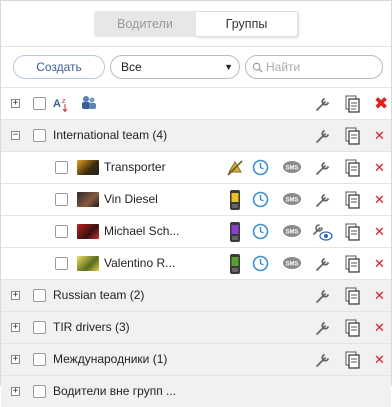 This screenshot has height=407, width=392. What do you see at coordinates (15, 103) in the screenshot?
I see `expand-all-icon: +` at bounding box center [15, 103].